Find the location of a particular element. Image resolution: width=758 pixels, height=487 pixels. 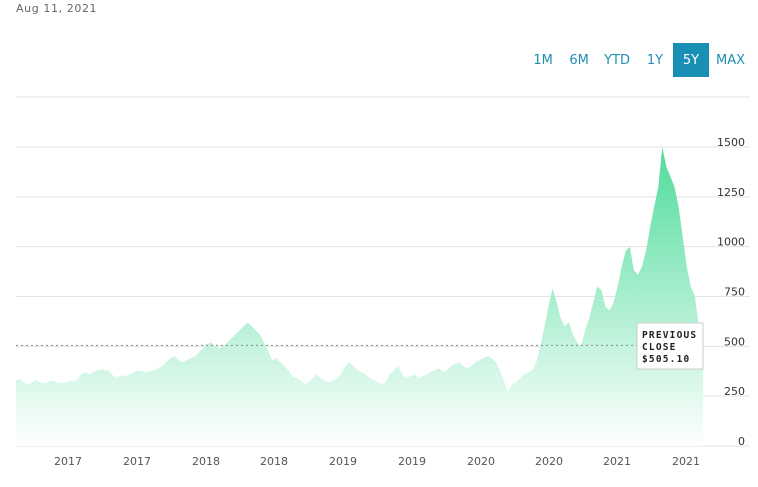

y-tick-label: 250 is located at coordinates (734, 391).